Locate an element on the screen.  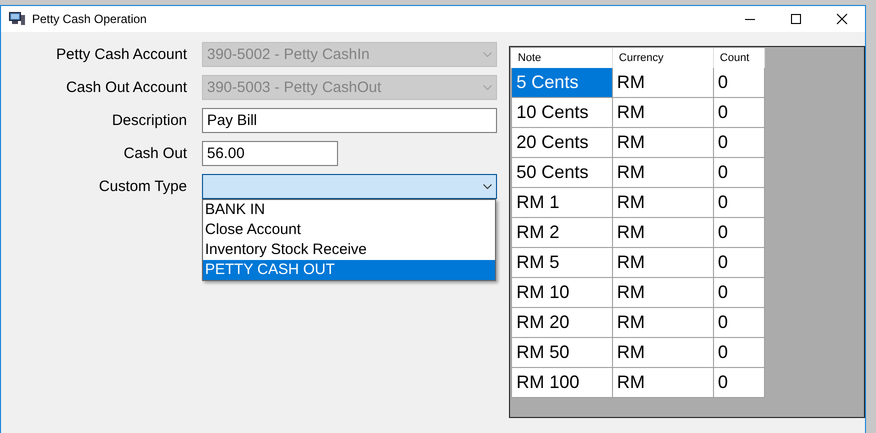
window-title: Petty Cash Operation is located at coordinates (90, 19).